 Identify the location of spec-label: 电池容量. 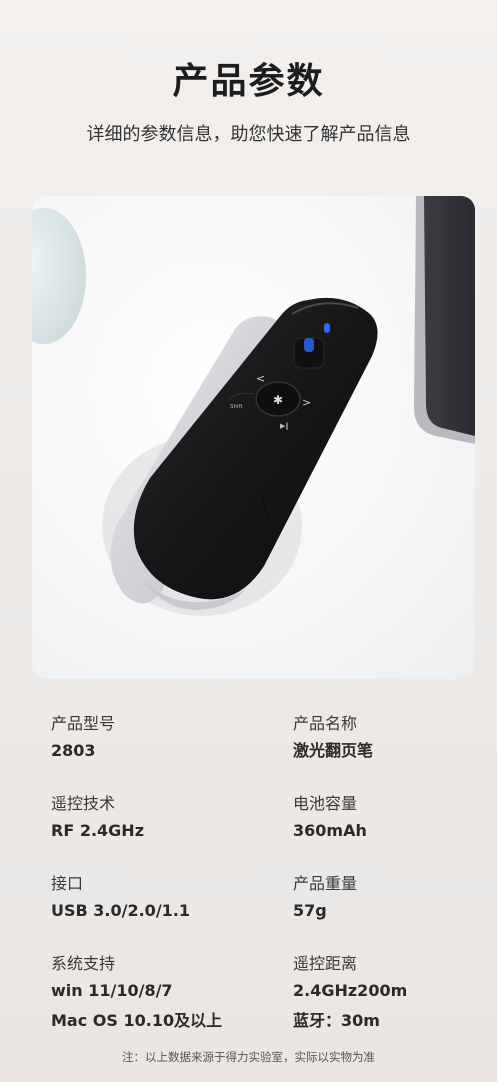
(325, 803).